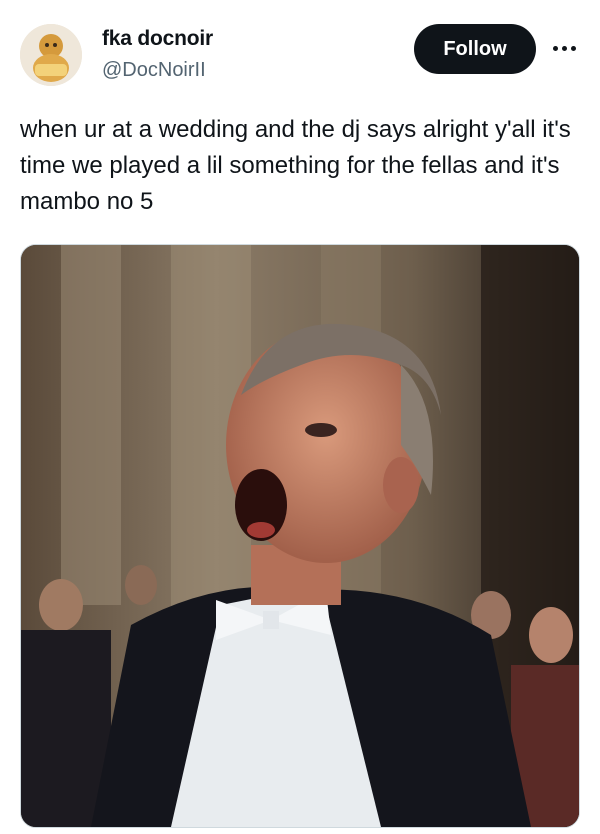 Image resolution: width=600 pixels, height=834 pixels. Describe the element at coordinates (157, 39) in the screenshot. I see `author-display-name: fka docnoir` at that location.